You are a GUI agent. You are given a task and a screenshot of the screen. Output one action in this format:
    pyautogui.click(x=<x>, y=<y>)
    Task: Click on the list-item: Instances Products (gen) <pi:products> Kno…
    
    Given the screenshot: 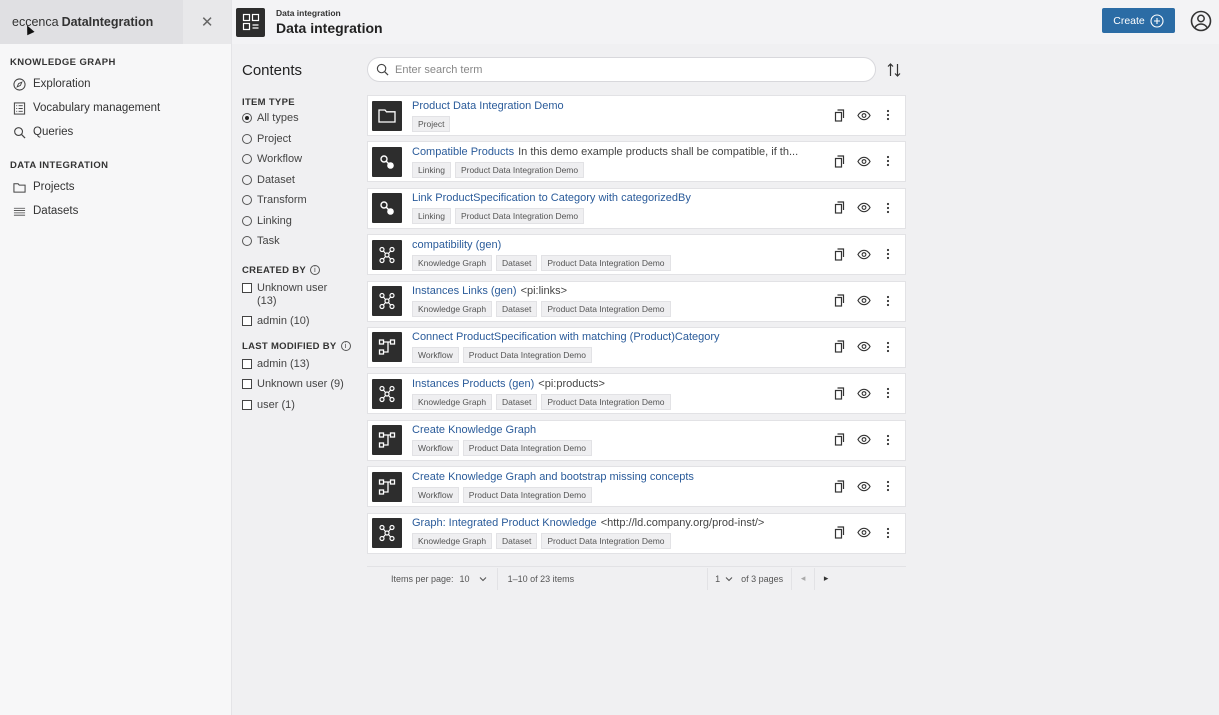 What is the action you would take?
    pyautogui.click(x=636, y=394)
    